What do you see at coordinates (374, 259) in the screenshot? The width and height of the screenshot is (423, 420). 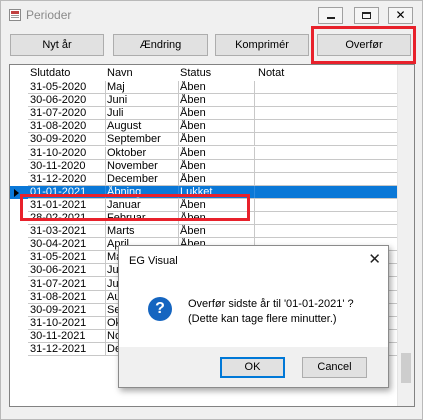 I see `dialog-close-icon: ✕` at bounding box center [374, 259].